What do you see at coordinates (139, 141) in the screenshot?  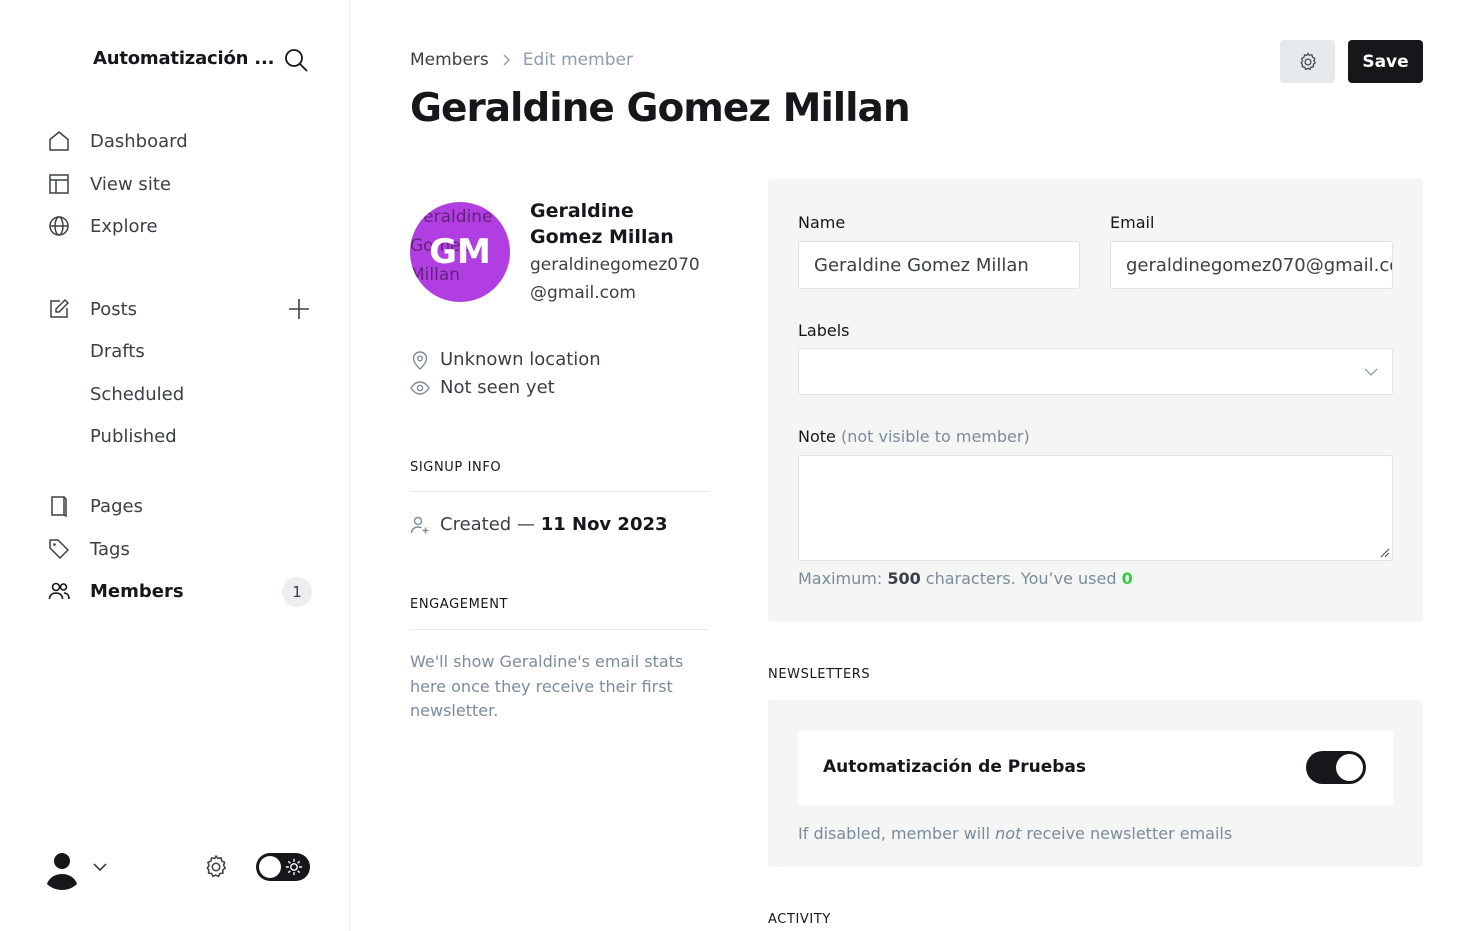 I see `sidebar-item-label: Dashboard` at bounding box center [139, 141].